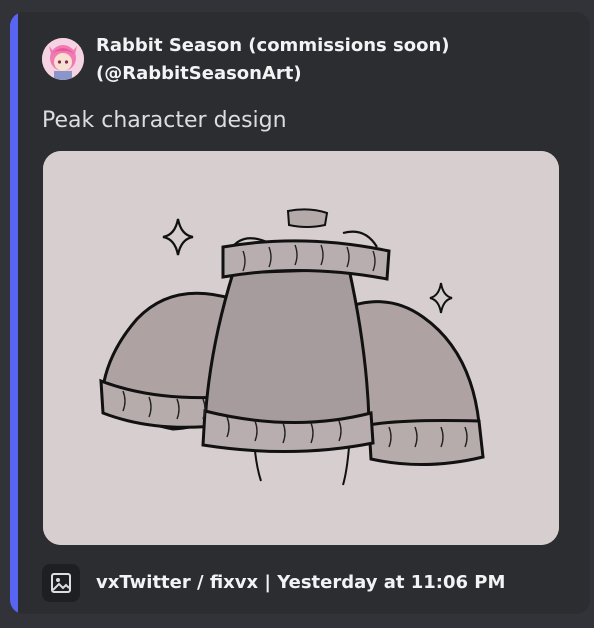  I want to click on author-avatar, so click(63, 59).